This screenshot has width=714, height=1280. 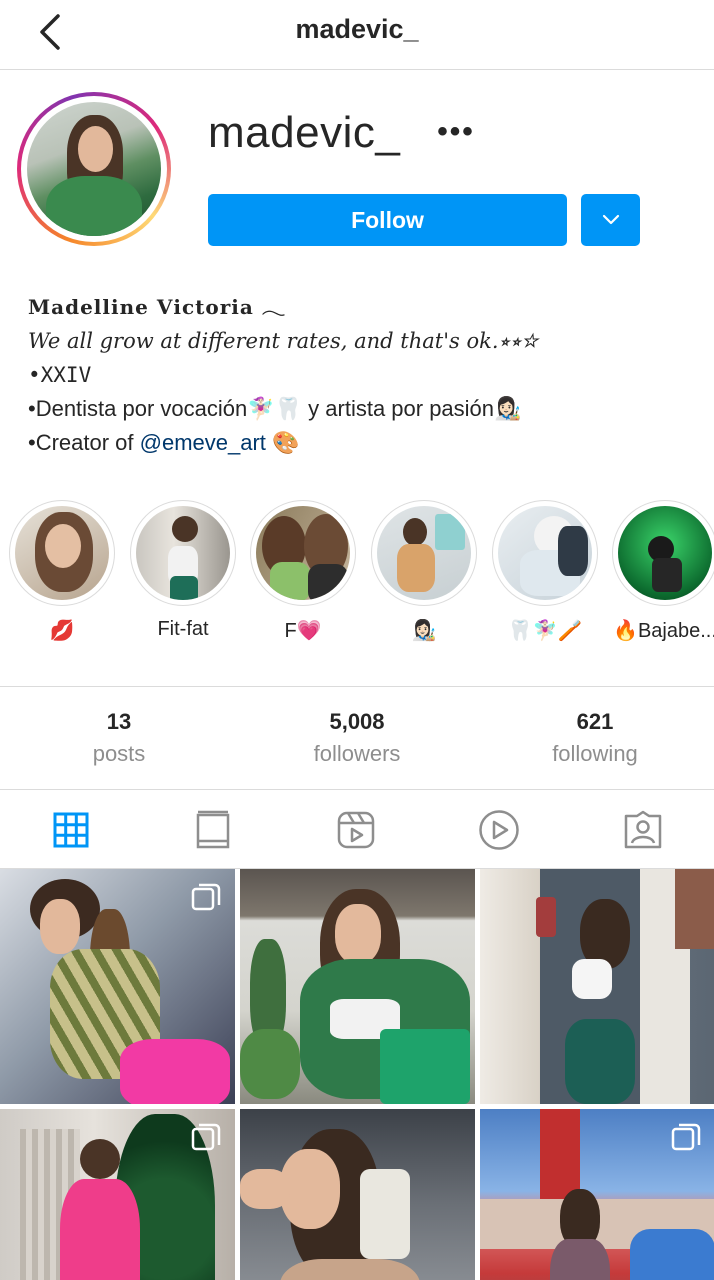 What do you see at coordinates (357, 721) in the screenshot?
I see `stat-followers-value: 5,008` at bounding box center [357, 721].